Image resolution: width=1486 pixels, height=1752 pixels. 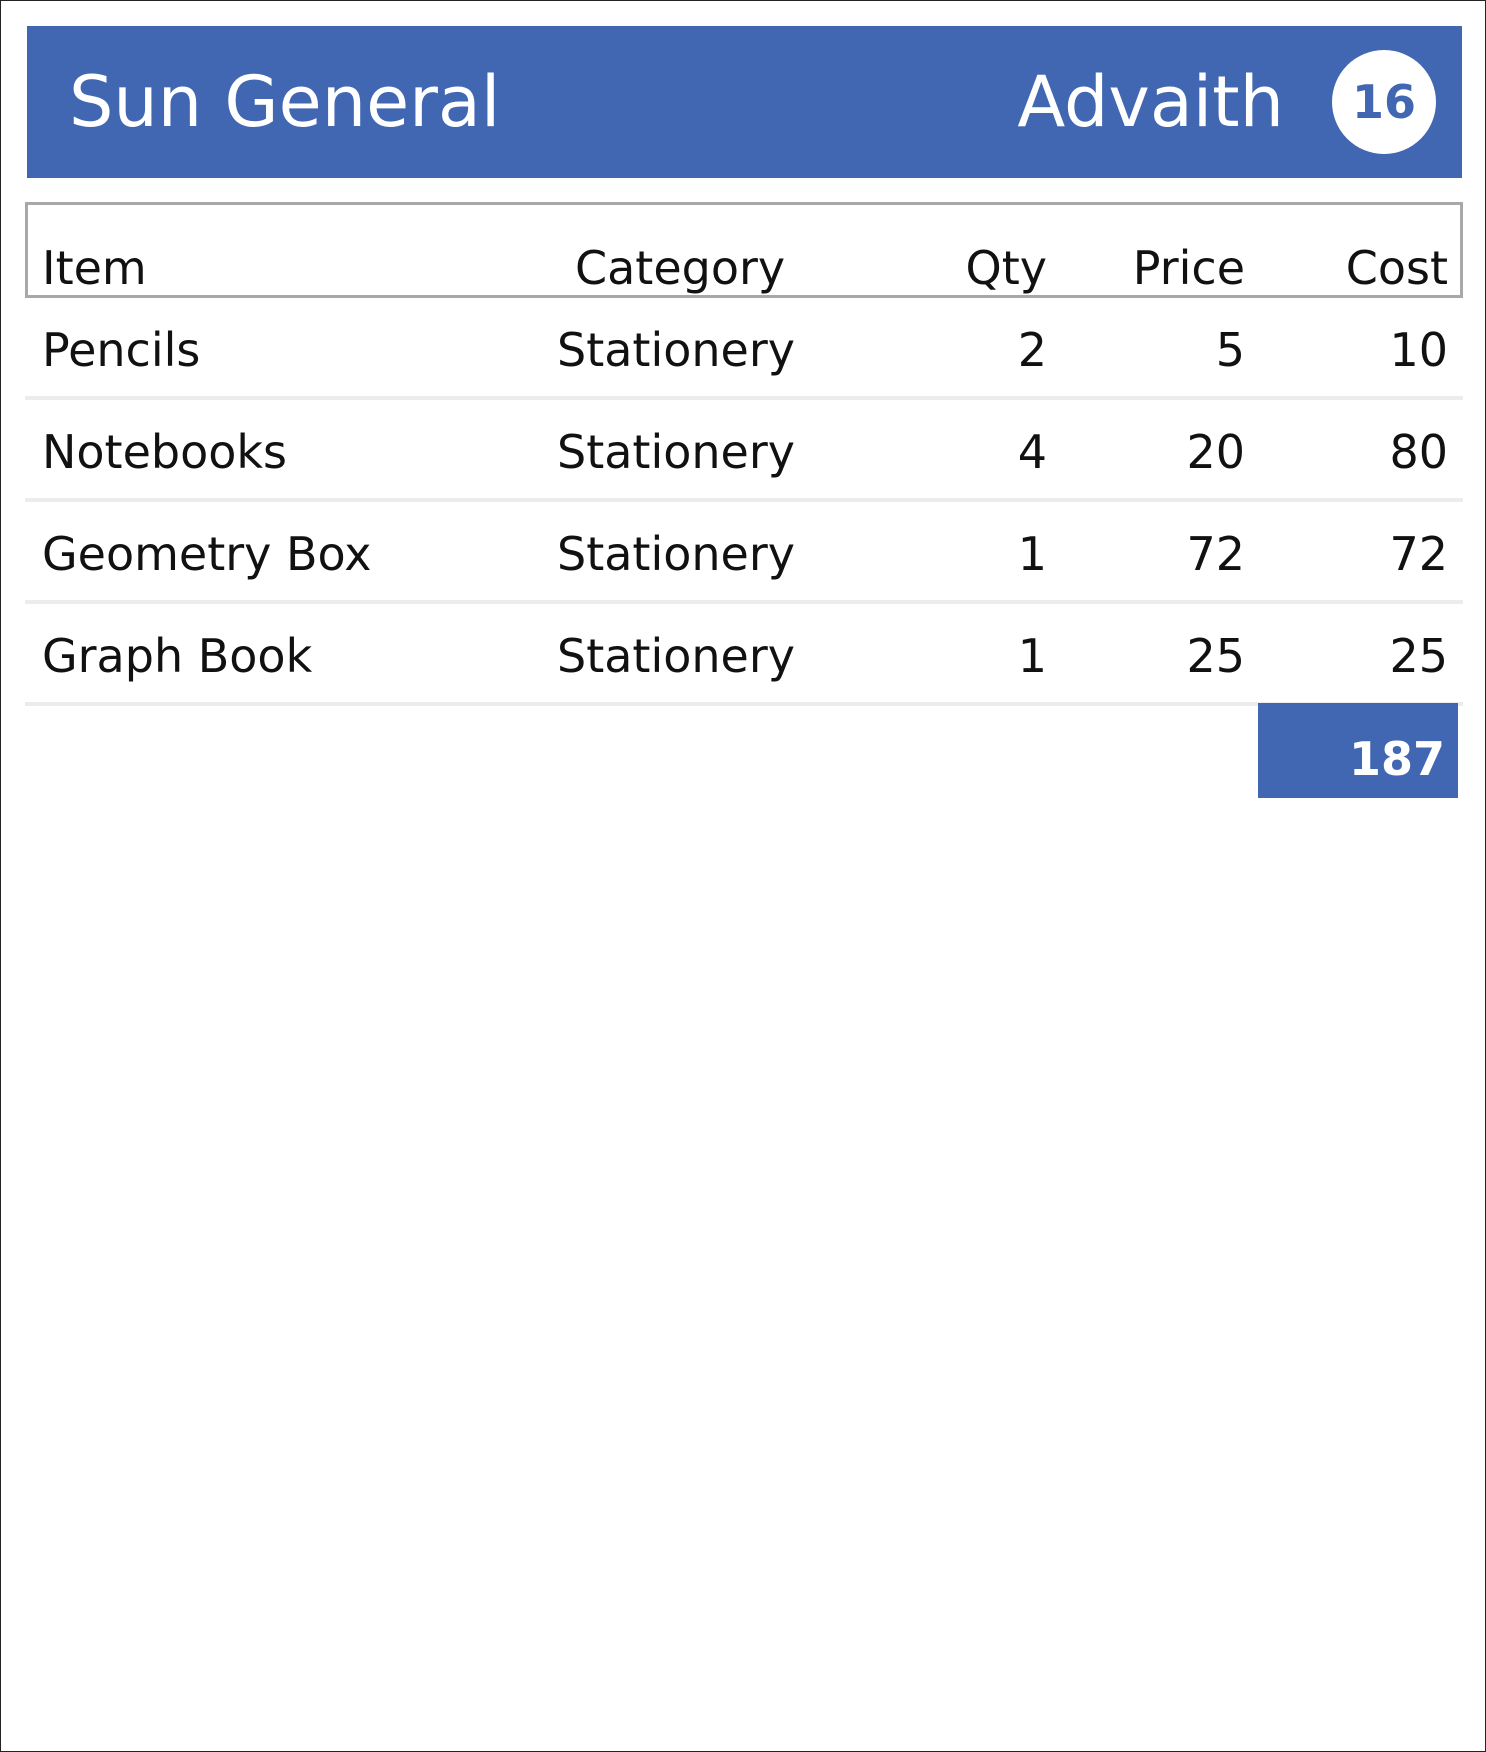 What do you see at coordinates (1384, 102) in the screenshot?
I see `count-badge: 16` at bounding box center [1384, 102].